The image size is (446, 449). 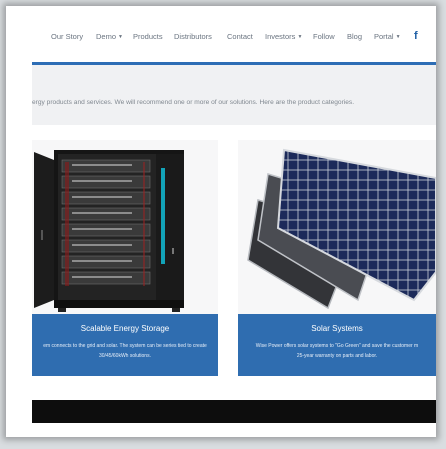 What do you see at coordinates (106, 36) in the screenshot?
I see `nav-label: Demo` at bounding box center [106, 36].